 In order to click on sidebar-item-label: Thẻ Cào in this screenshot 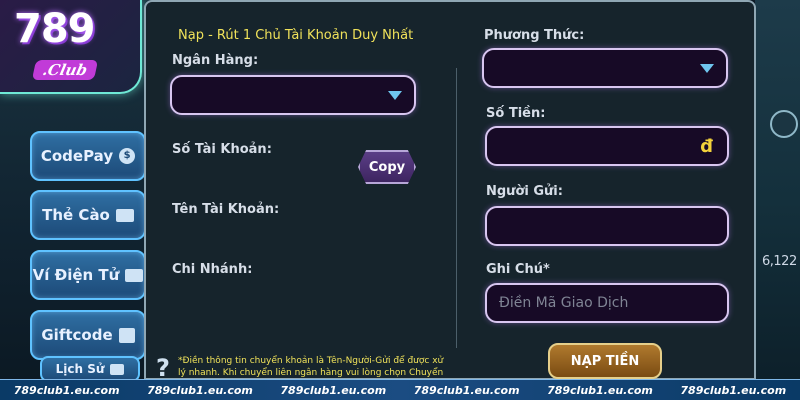, I will do `click(76, 215)`.